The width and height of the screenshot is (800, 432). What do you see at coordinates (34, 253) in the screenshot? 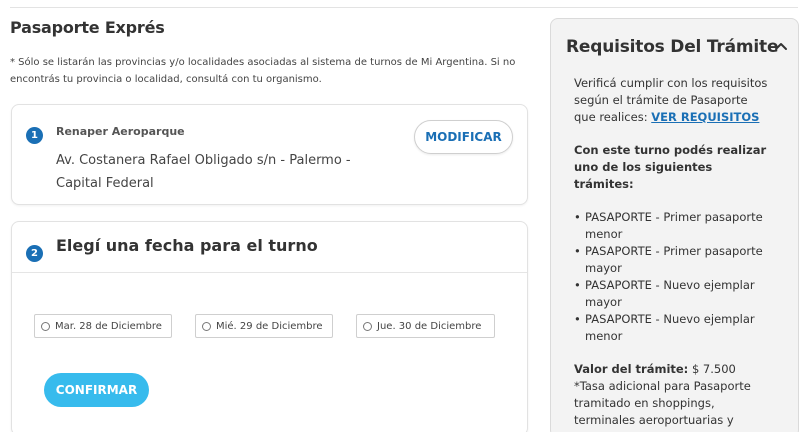
I see `step-2-badge: 2` at bounding box center [34, 253].